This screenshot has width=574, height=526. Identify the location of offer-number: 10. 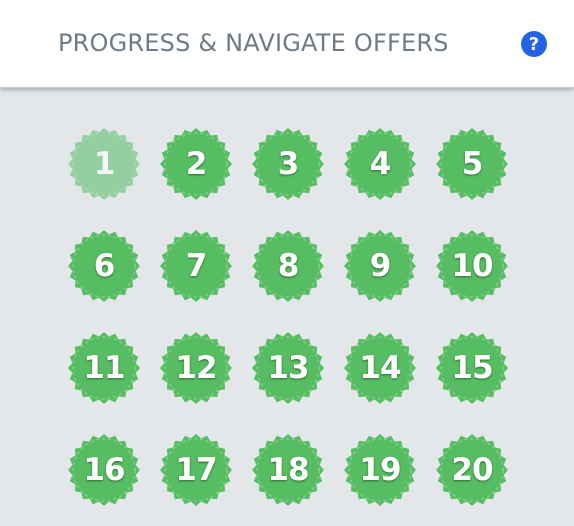
(472, 266).